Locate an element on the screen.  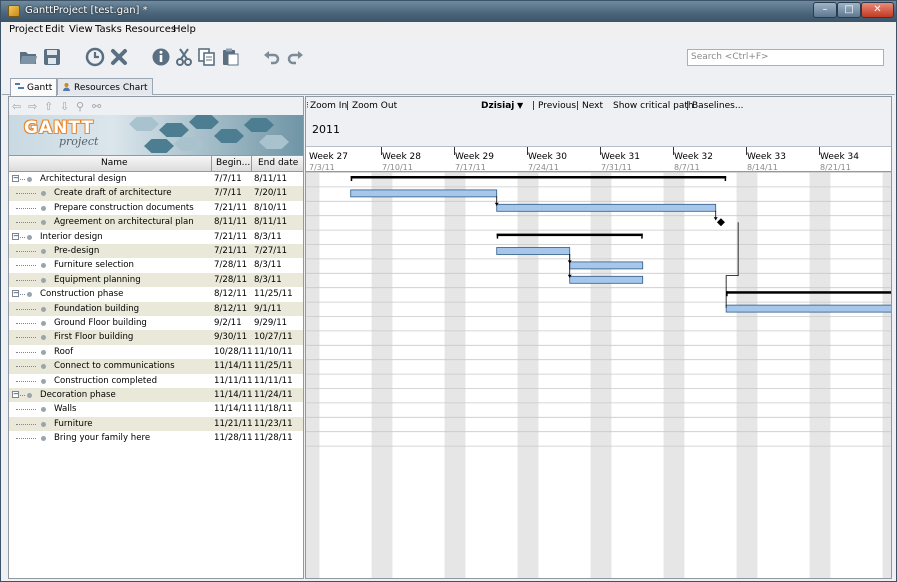
menu-tasks: Tasks is located at coordinates (108, 29).